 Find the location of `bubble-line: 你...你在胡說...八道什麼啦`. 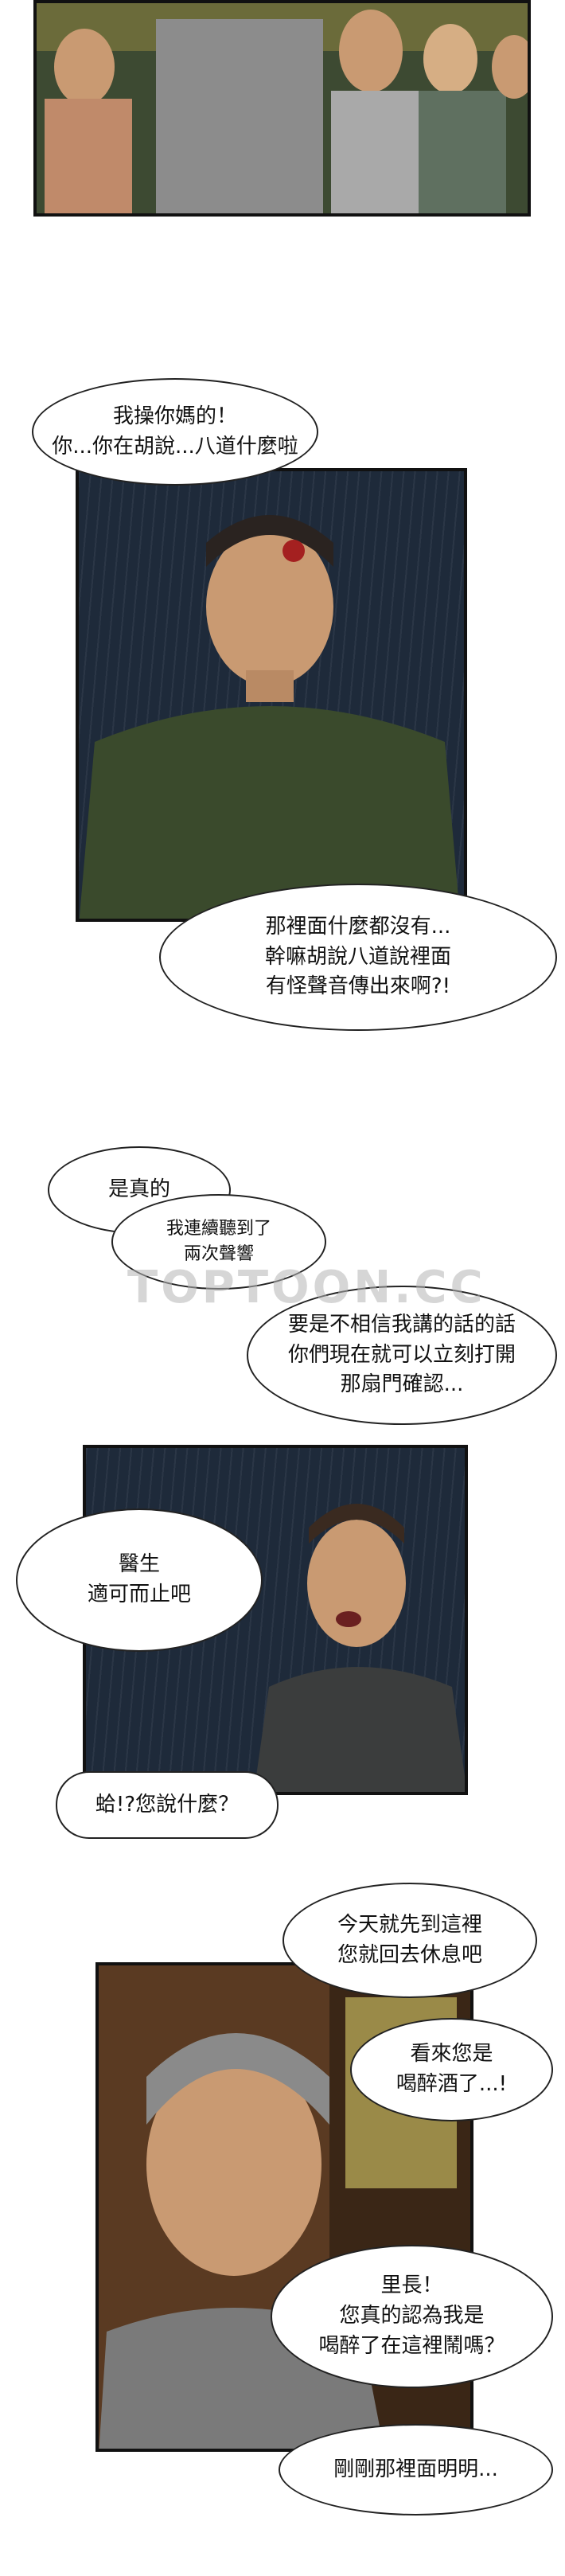

bubble-line: 你...你在胡說...八道什麼啦 is located at coordinates (175, 446).